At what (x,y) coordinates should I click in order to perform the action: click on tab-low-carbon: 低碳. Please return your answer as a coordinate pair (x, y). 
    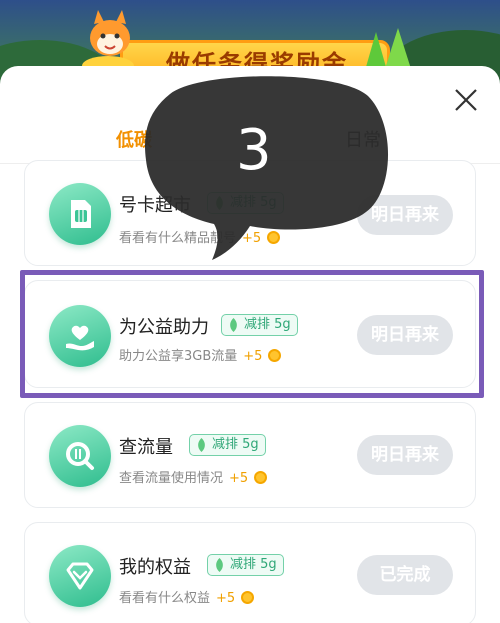
    Looking at the image, I should click on (134, 139).